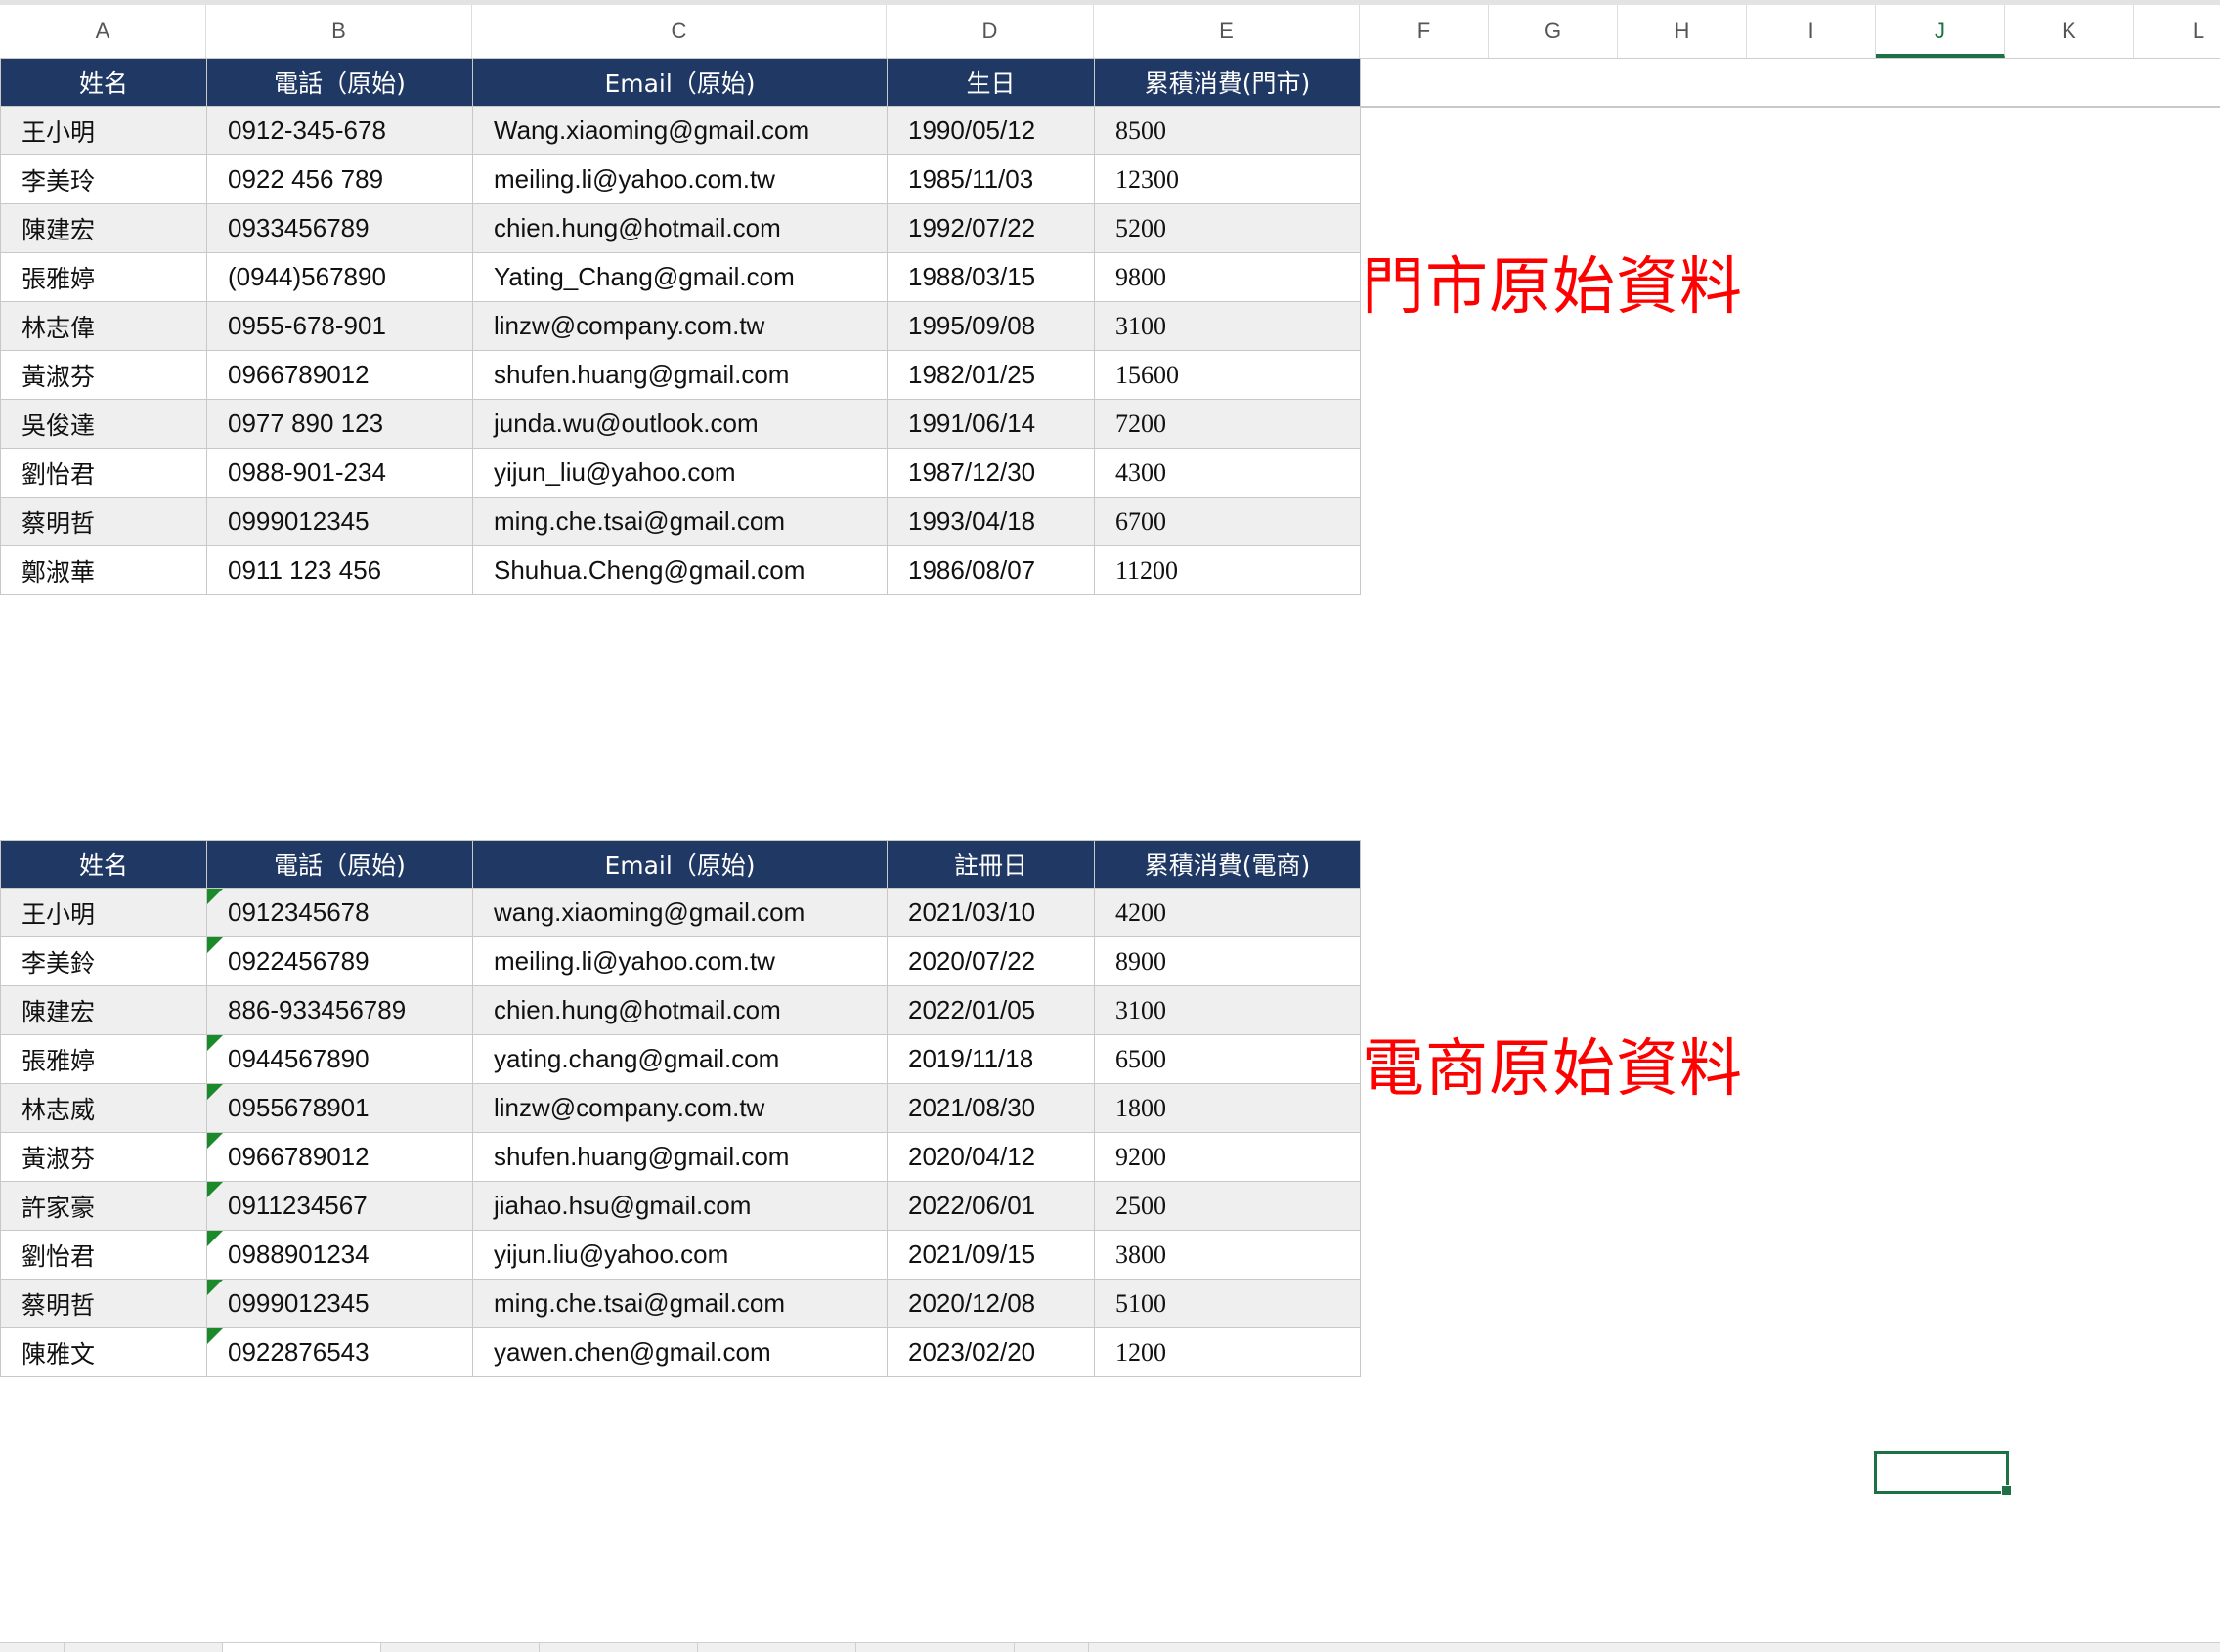 The width and height of the screenshot is (2220, 1652). I want to click on cell-phone: 0988-901-234, so click(339, 473).